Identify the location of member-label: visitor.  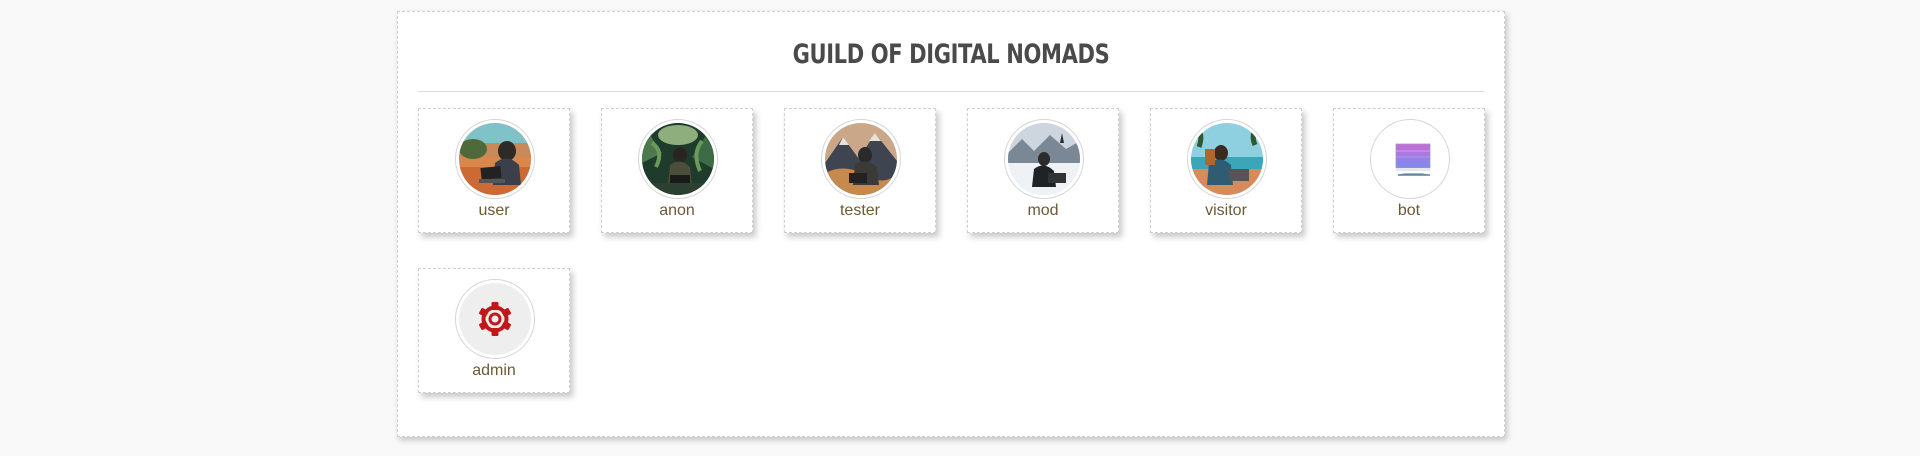
(1226, 210).